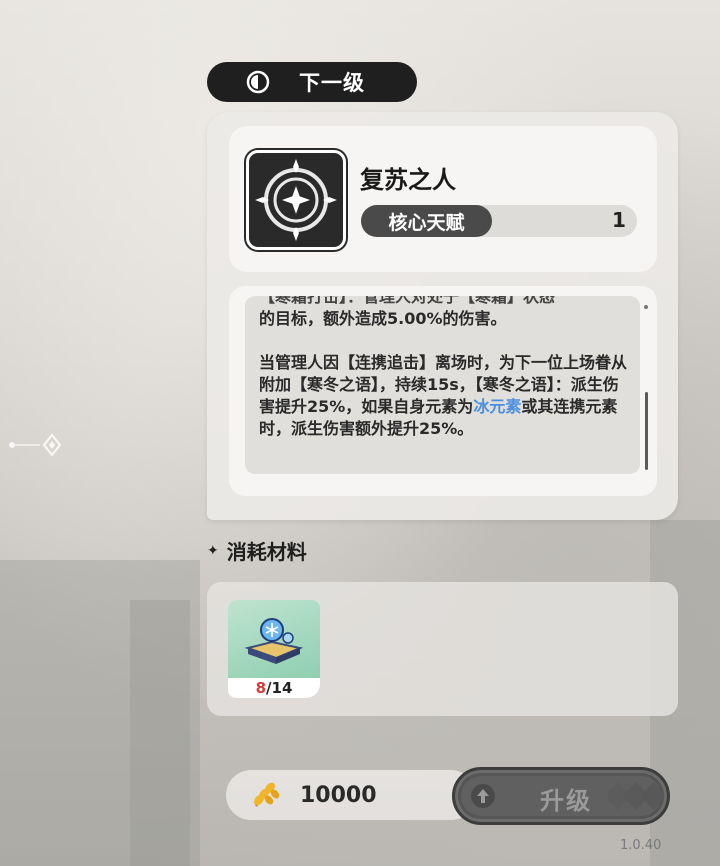 The image size is (720, 866). Describe the element at coordinates (274, 688) in the screenshot. I see `material-count: 8/14` at that location.